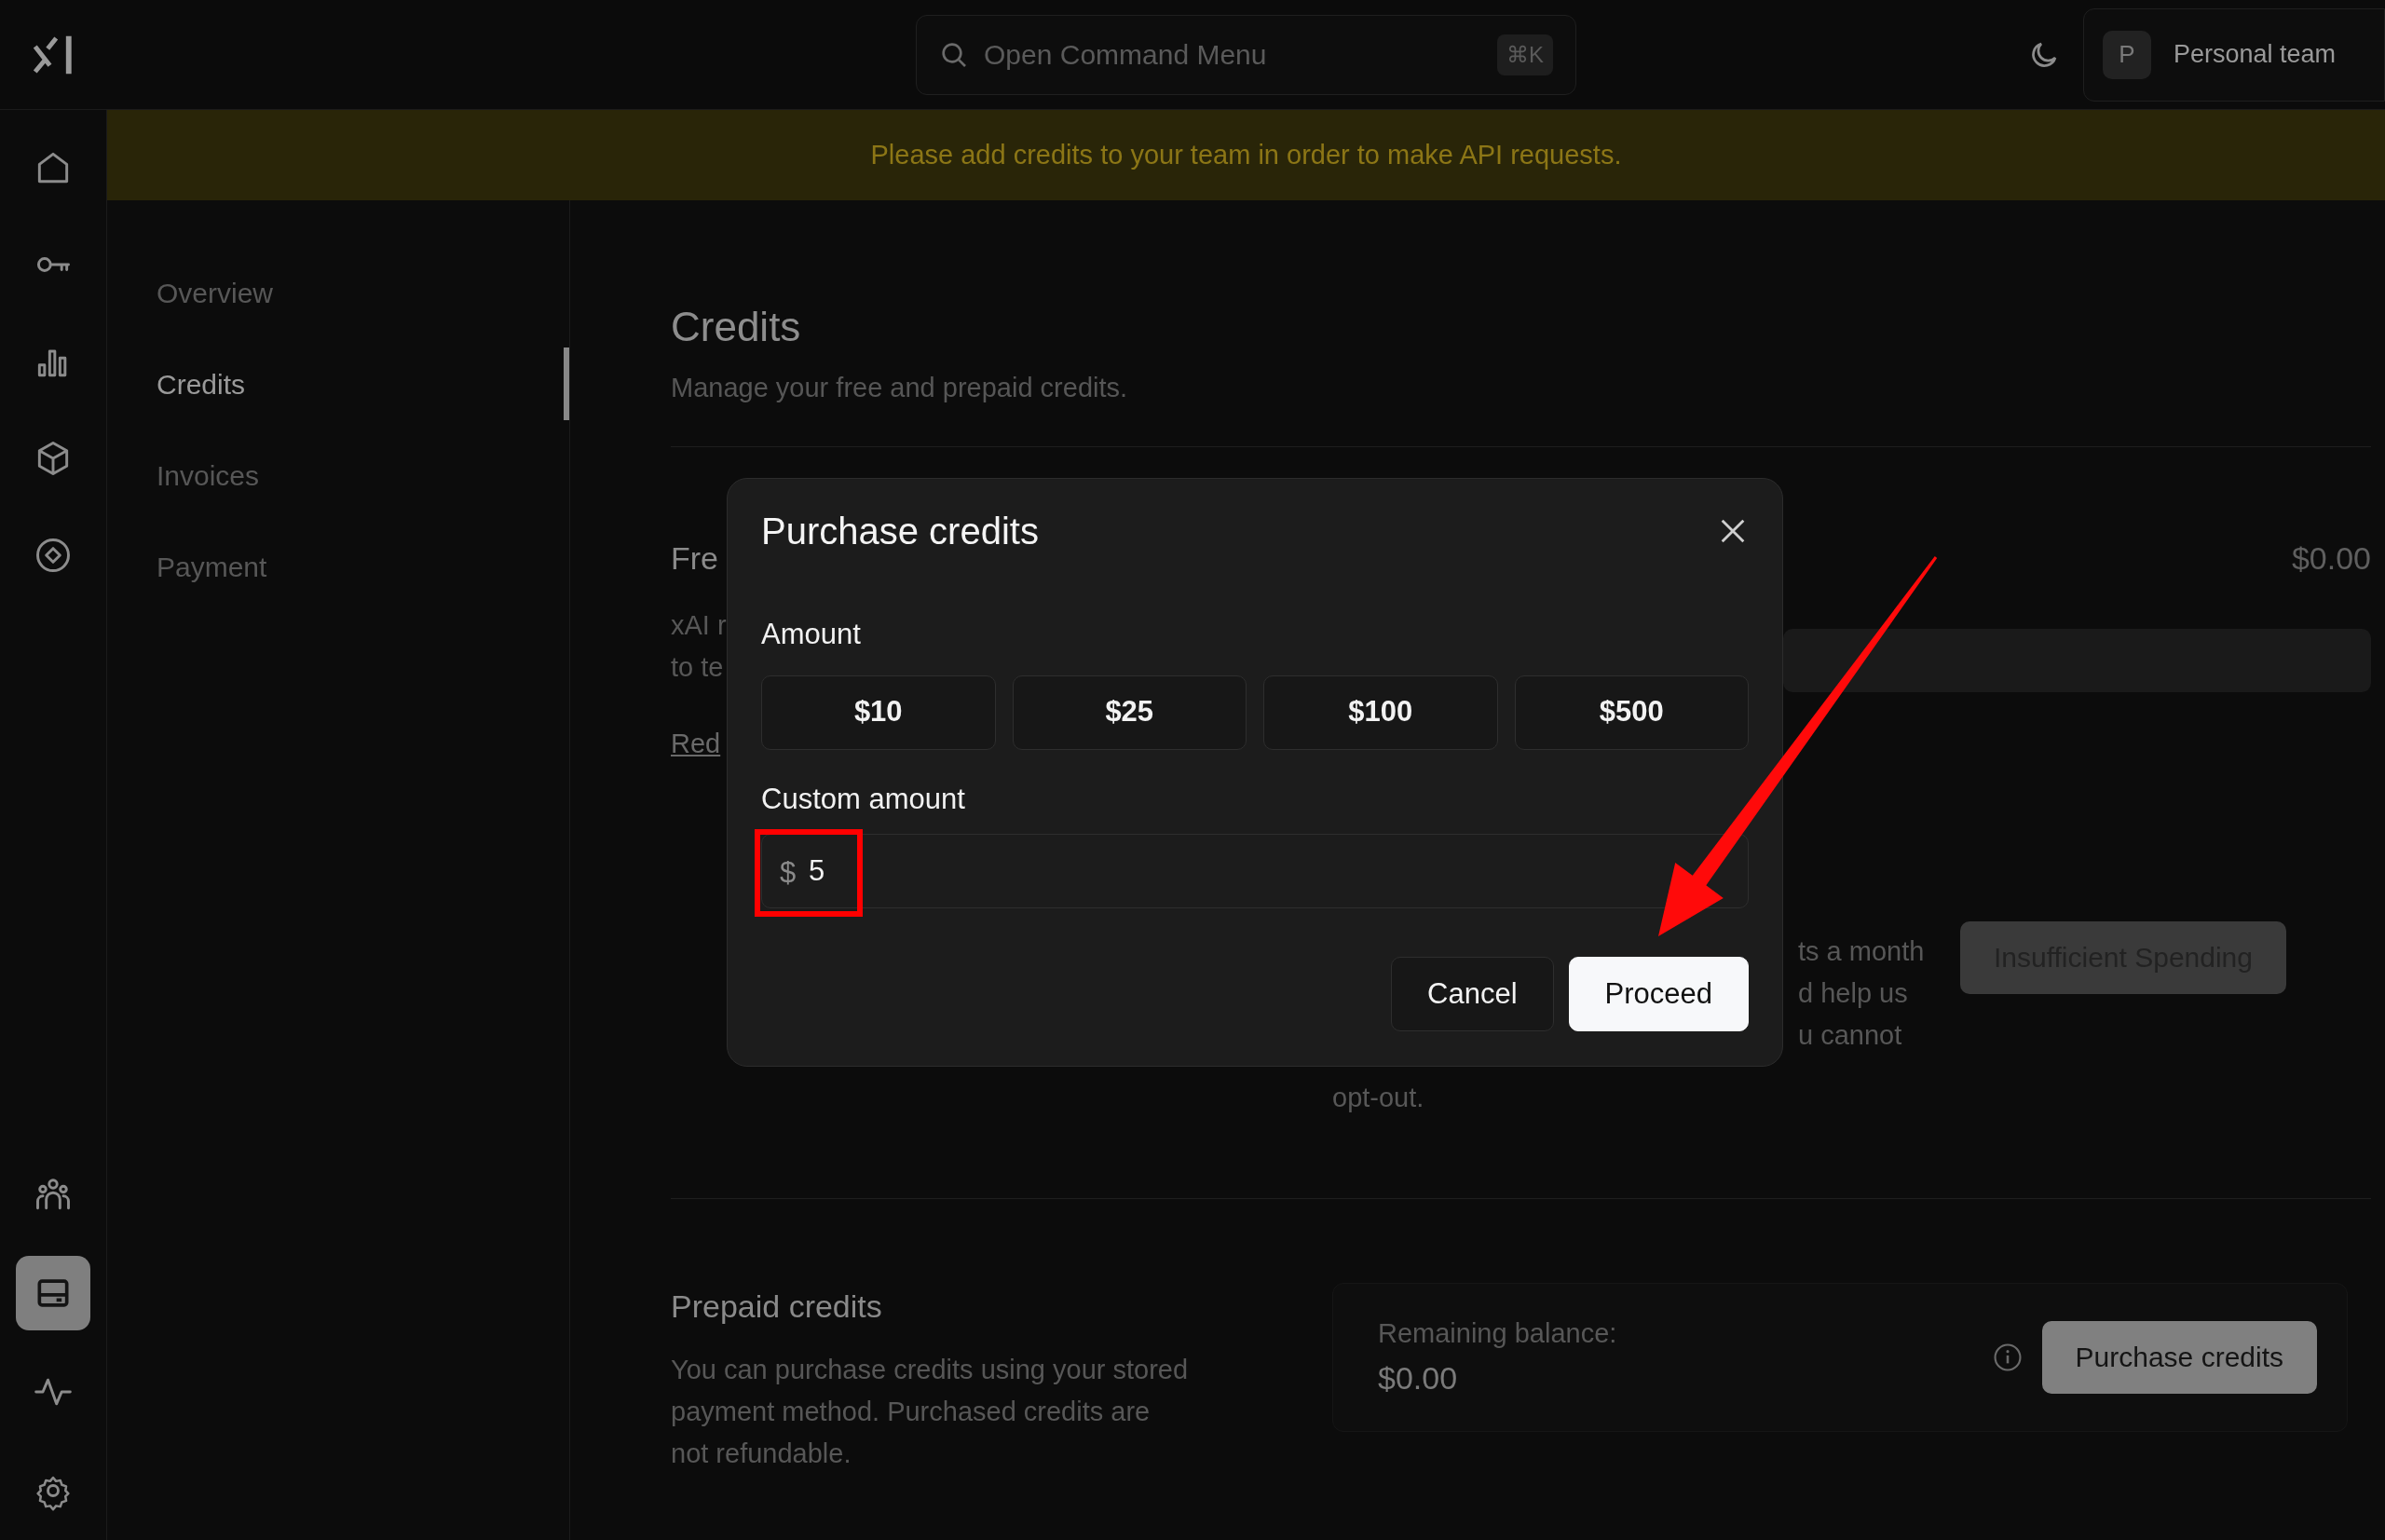  What do you see at coordinates (900, 388) in the screenshot?
I see `page-subtitle: Manage your free and prepaid credits.` at bounding box center [900, 388].